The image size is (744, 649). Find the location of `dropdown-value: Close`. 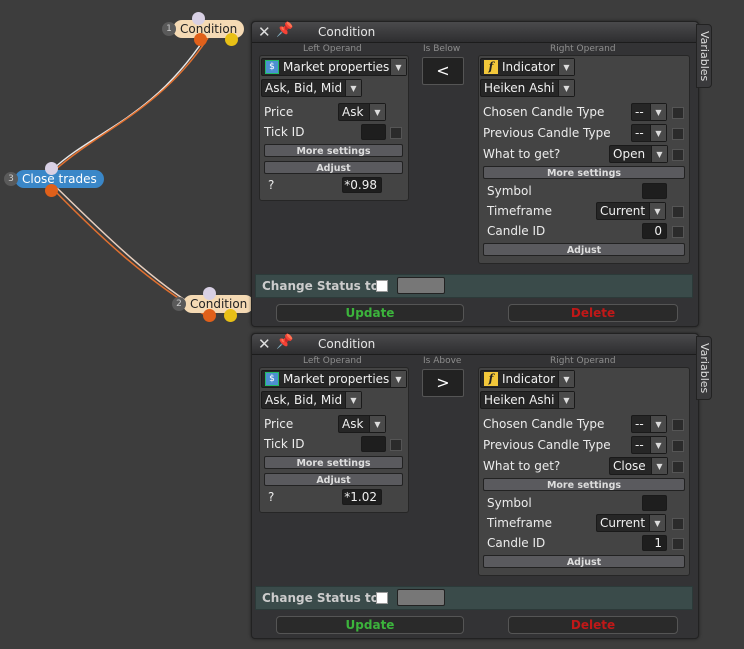

dropdown-value: Close is located at coordinates (629, 466).